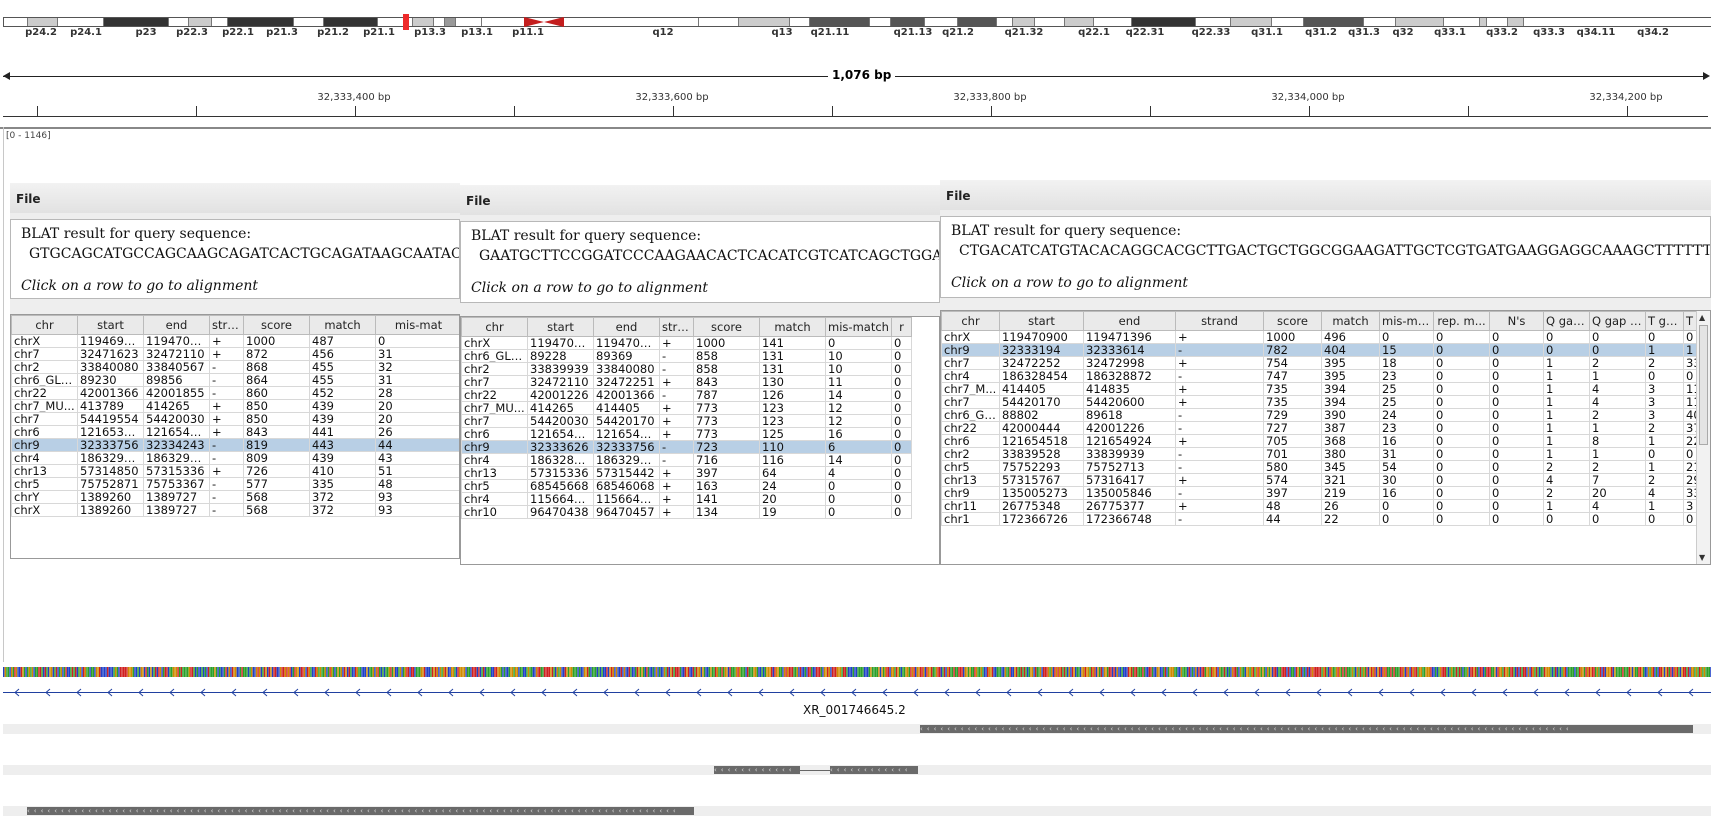 The height and width of the screenshot is (829, 1711). What do you see at coordinates (1325, 480) in the screenshot?
I see `table-row: chr135731576757316417+5743213000472299` at bounding box center [1325, 480].